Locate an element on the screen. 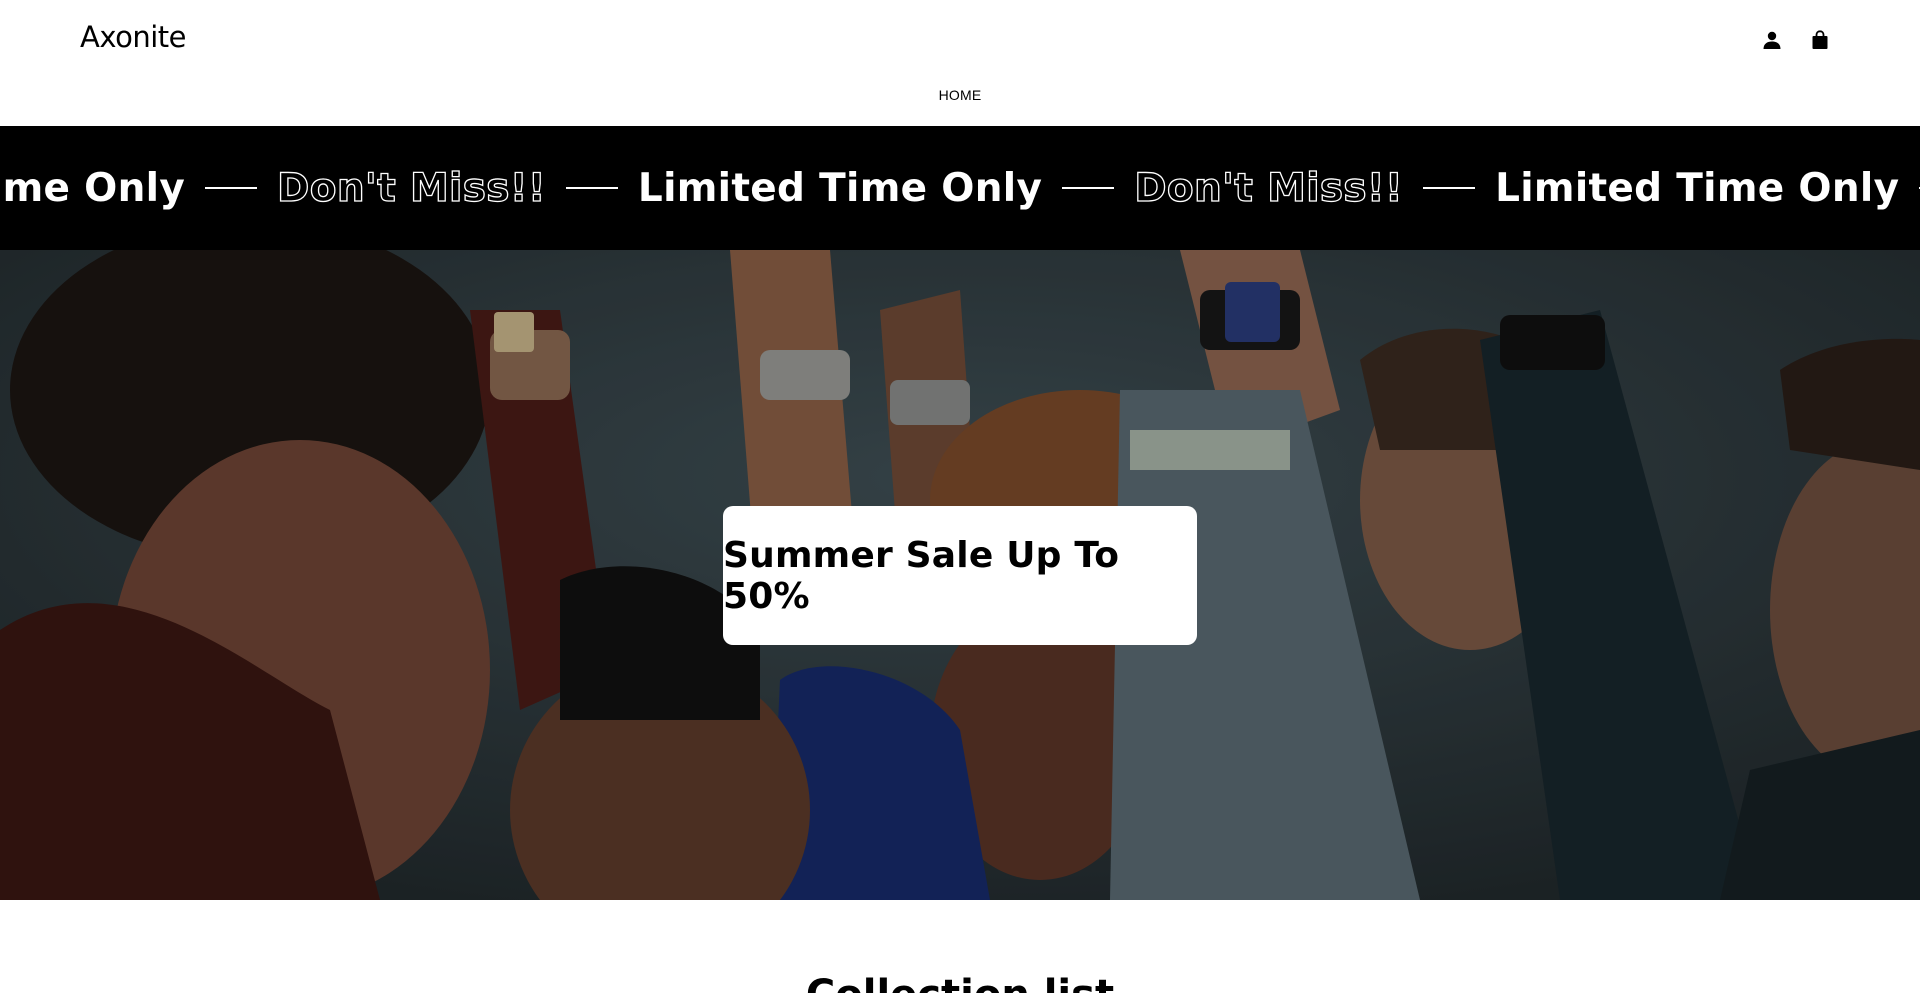 This screenshot has width=1920, height=993. marquee-text-0: Time Only is located at coordinates (93, 188).